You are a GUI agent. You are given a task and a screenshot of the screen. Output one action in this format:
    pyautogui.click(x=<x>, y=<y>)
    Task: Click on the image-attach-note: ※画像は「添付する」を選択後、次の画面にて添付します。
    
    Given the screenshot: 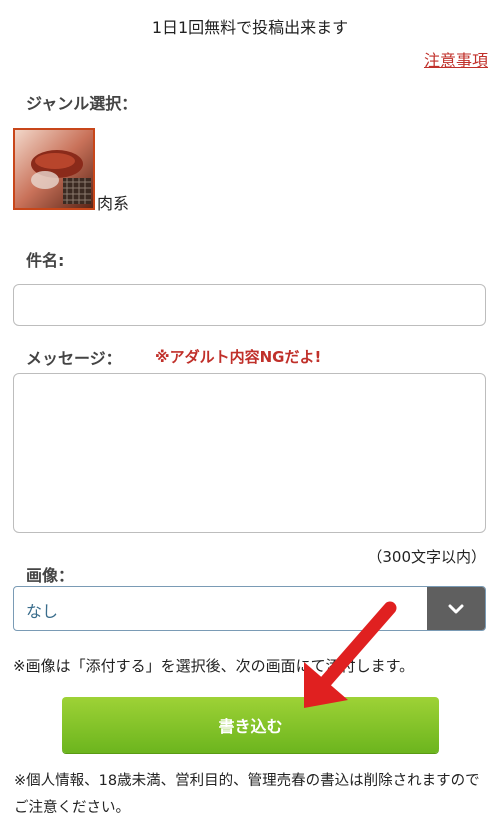 What is the action you would take?
    pyautogui.click(x=214, y=666)
    